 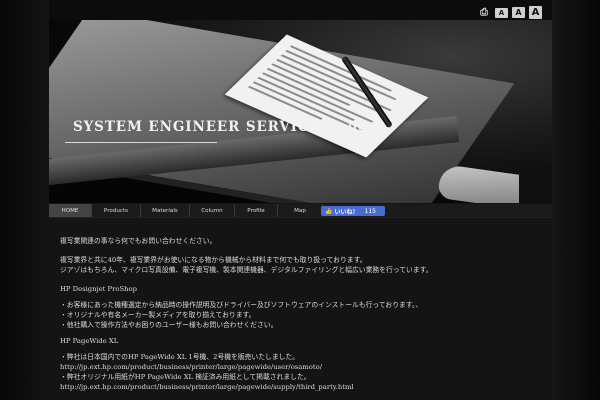 What do you see at coordinates (535, 186) in the screenshot?
I see `sleeve-image` at bounding box center [535, 186].